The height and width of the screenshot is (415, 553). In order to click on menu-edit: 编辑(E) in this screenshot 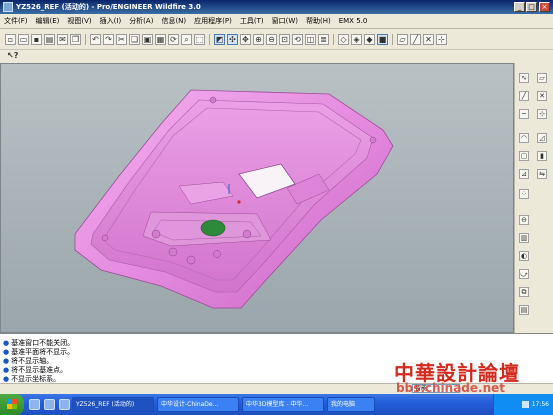, I will do `click(48, 21)`.